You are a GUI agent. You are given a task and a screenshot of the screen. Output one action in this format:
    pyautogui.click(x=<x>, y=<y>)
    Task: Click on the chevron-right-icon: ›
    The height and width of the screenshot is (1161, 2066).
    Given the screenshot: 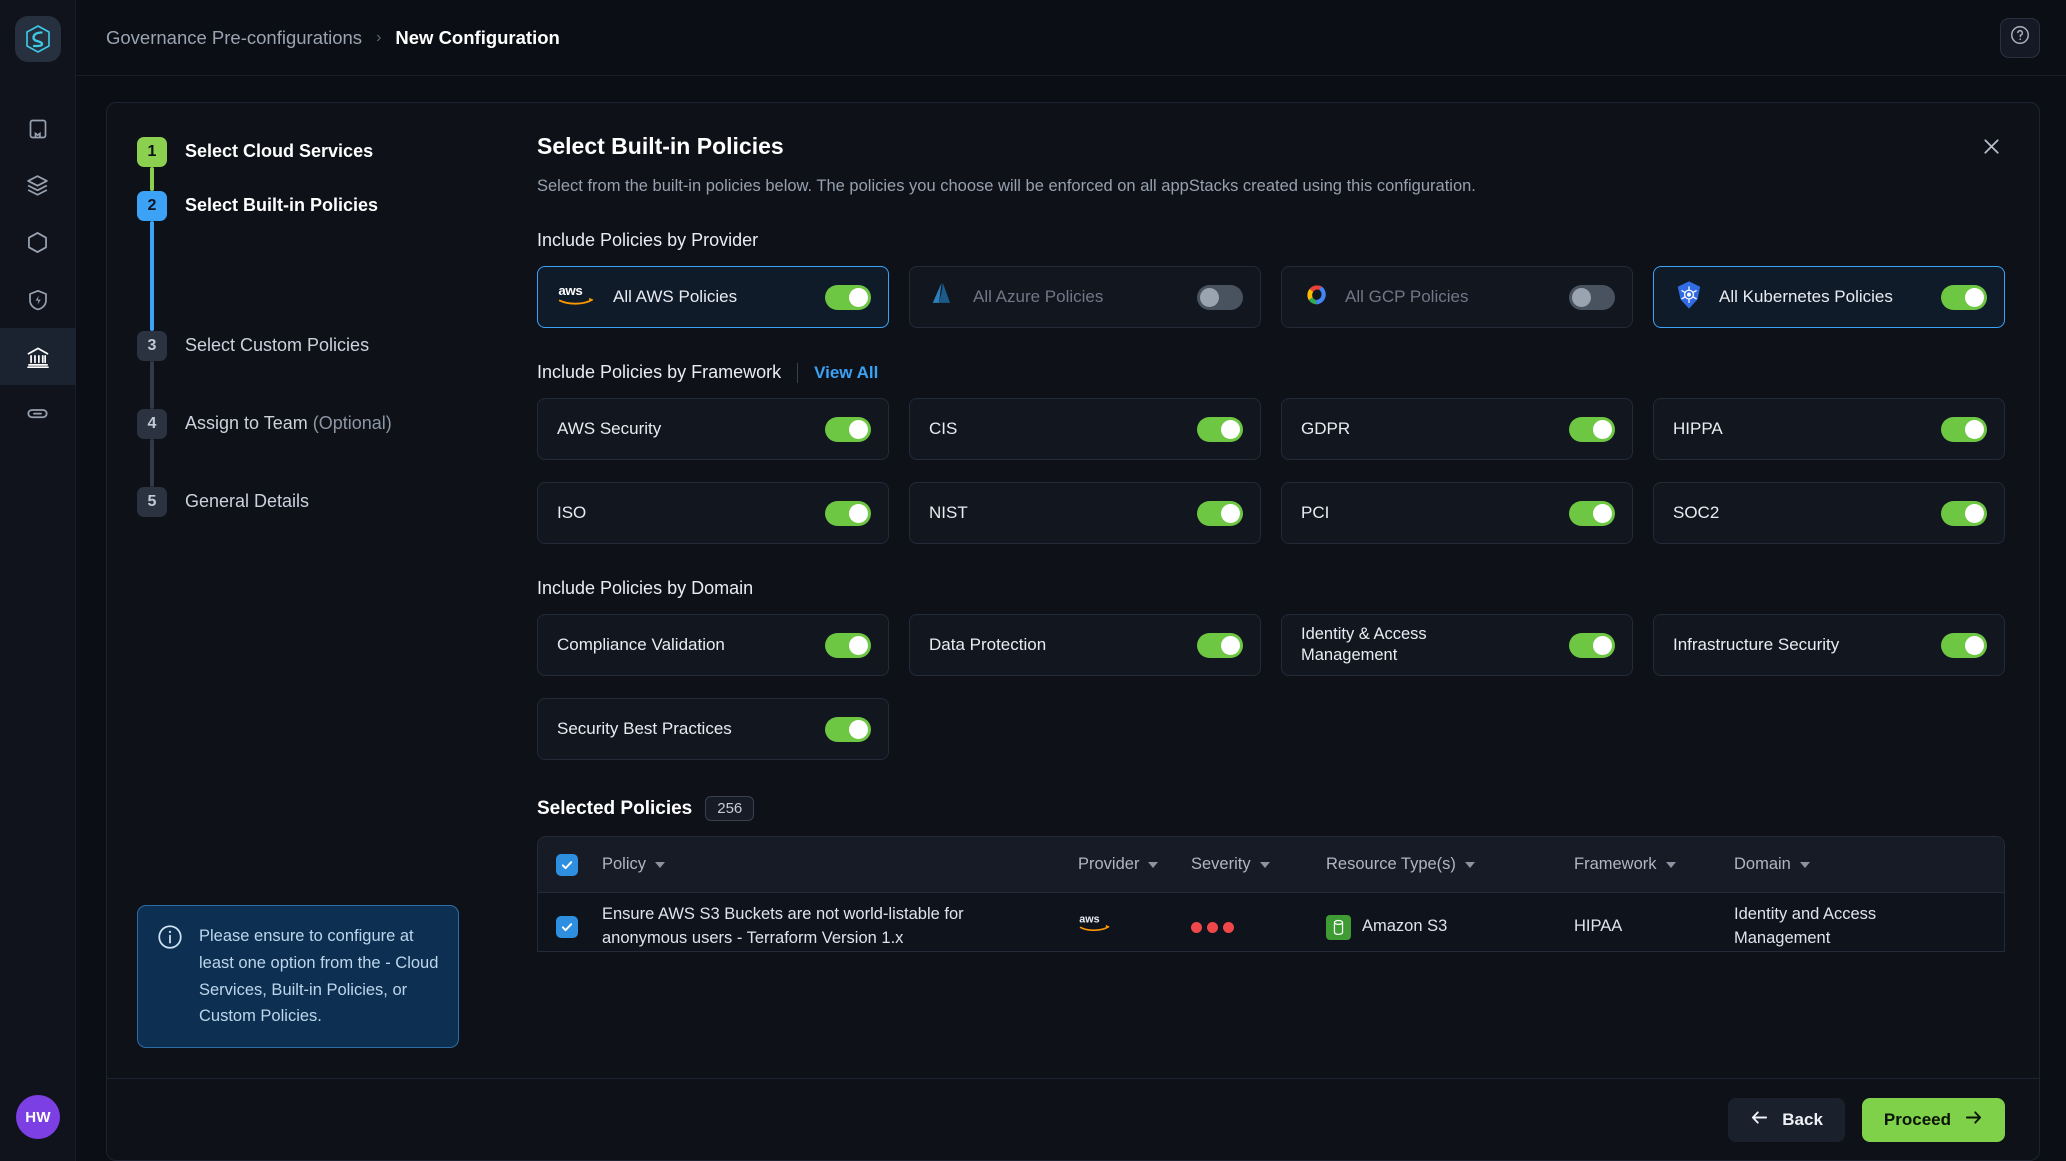 What is the action you would take?
    pyautogui.click(x=379, y=37)
    